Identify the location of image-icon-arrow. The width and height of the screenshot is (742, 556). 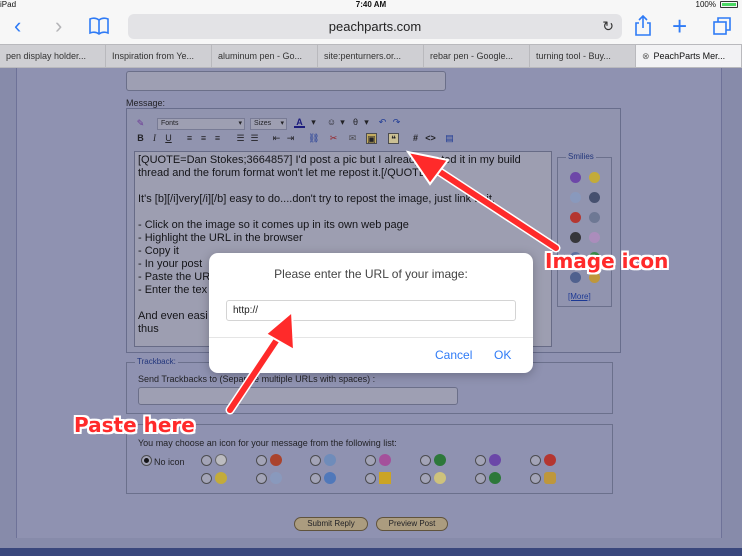
(483, 201).